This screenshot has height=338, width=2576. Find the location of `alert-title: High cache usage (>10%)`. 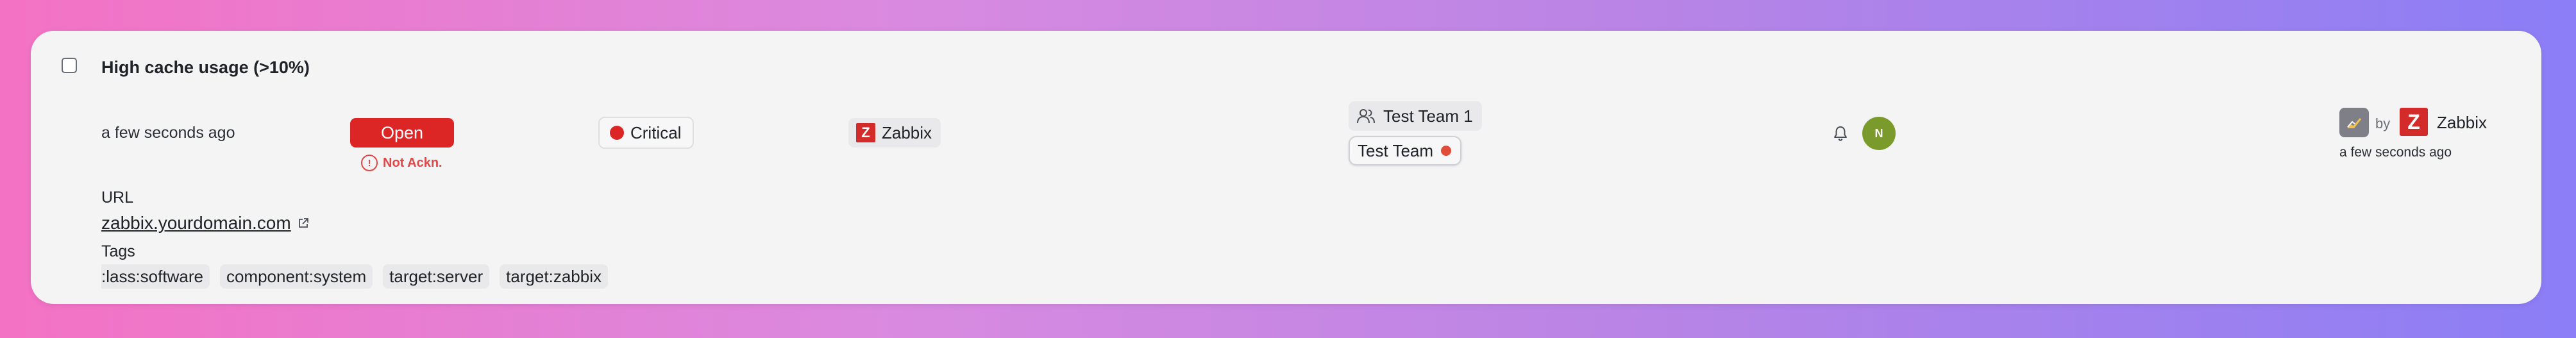

alert-title: High cache usage (>10%) is located at coordinates (205, 68).